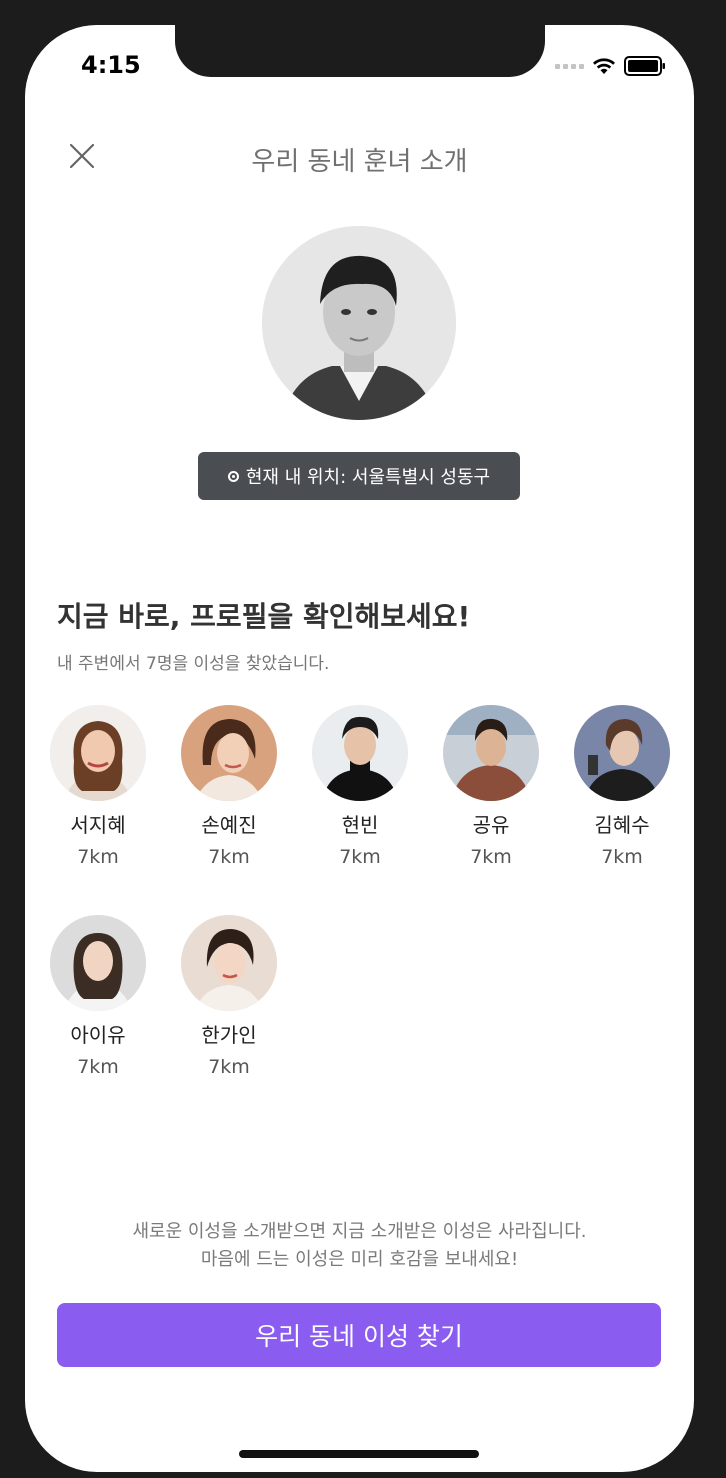 The image size is (726, 1478). What do you see at coordinates (622, 825) in the screenshot?
I see `profile-name: 김혜수` at bounding box center [622, 825].